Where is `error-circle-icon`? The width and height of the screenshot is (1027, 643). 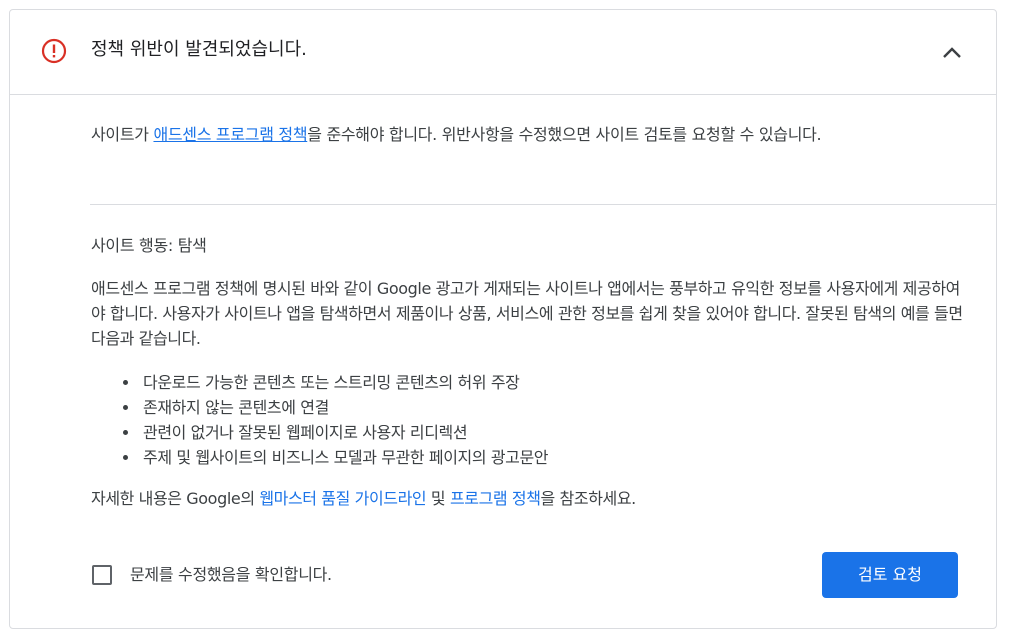 error-circle-icon is located at coordinates (54, 51).